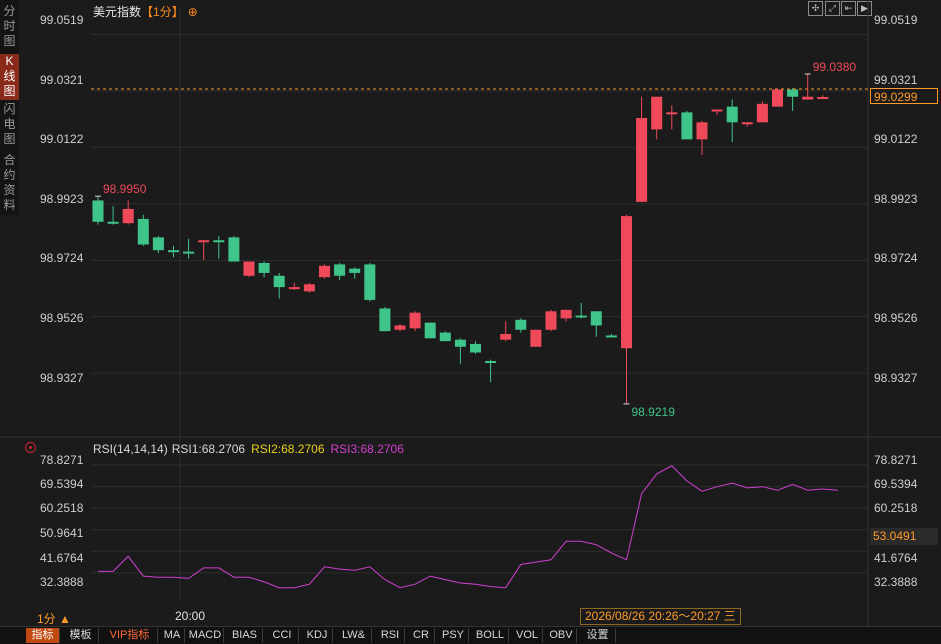 The image size is (941, 644). Describe the element at coordinates (660, 616) in the screenshot. I see `cursor-time-label: 2026/08/26 20:26～20:27 三` at that location.